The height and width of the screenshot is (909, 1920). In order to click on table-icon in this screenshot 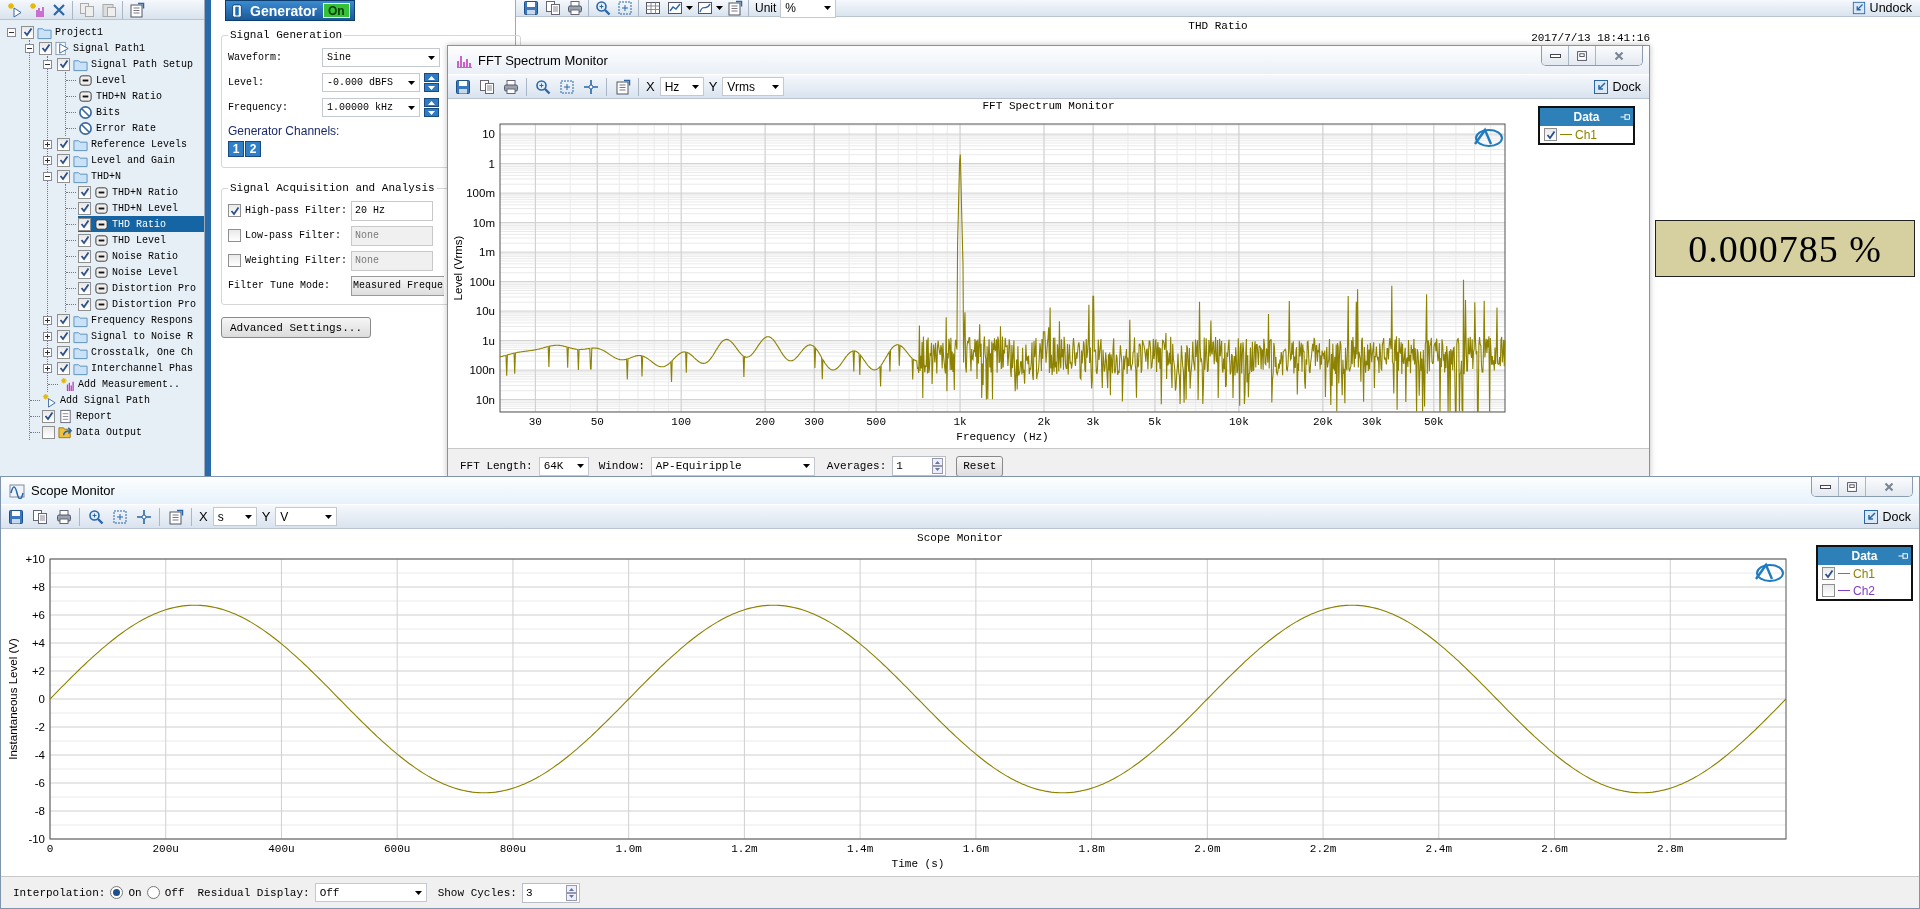, I will do `click(652, 8)`.